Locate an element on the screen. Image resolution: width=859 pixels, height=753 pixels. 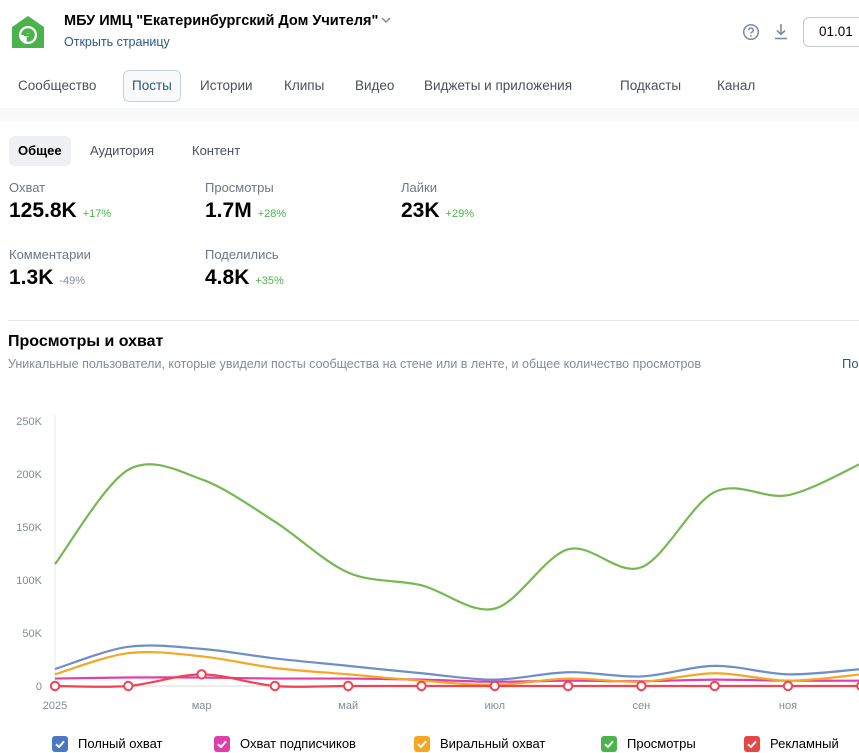
help-icon is located at coordinates (751, 32).